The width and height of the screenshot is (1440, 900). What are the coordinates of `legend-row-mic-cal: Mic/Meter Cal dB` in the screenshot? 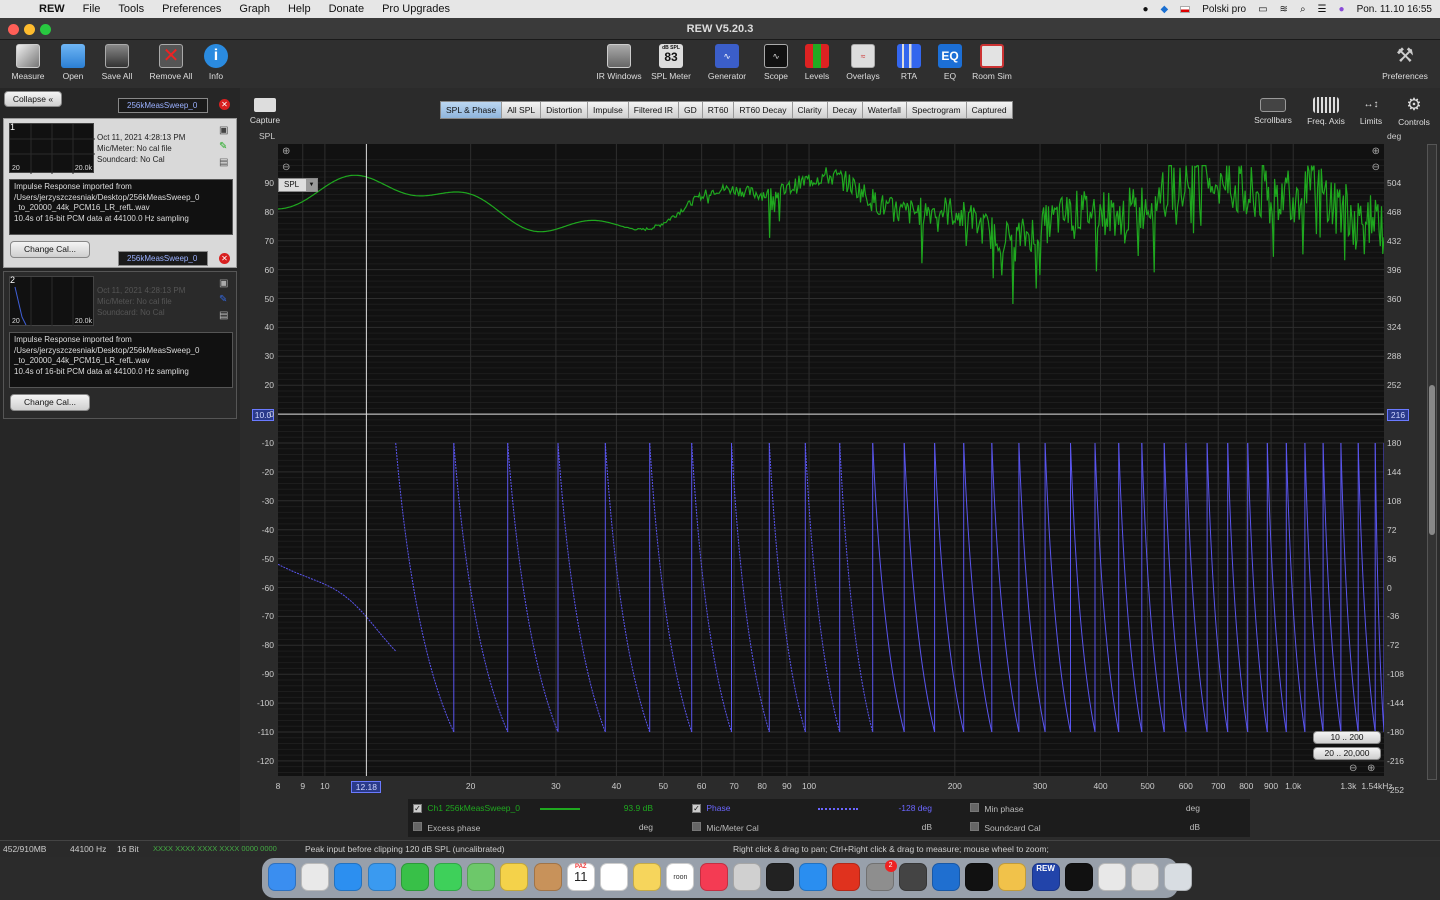 It's located at (827, 827).